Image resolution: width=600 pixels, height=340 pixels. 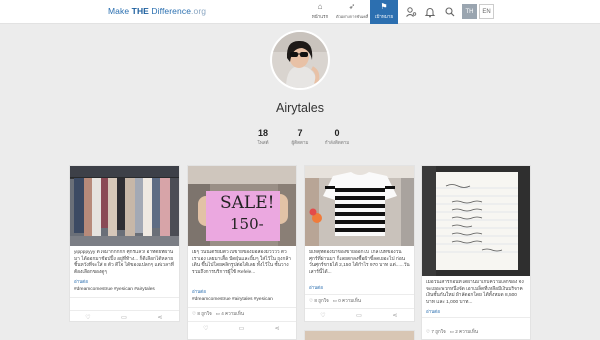 What do you see at coordinates (430, 12) in the screenshot?
I see `bell-icon` at bounding box center [430, 12].